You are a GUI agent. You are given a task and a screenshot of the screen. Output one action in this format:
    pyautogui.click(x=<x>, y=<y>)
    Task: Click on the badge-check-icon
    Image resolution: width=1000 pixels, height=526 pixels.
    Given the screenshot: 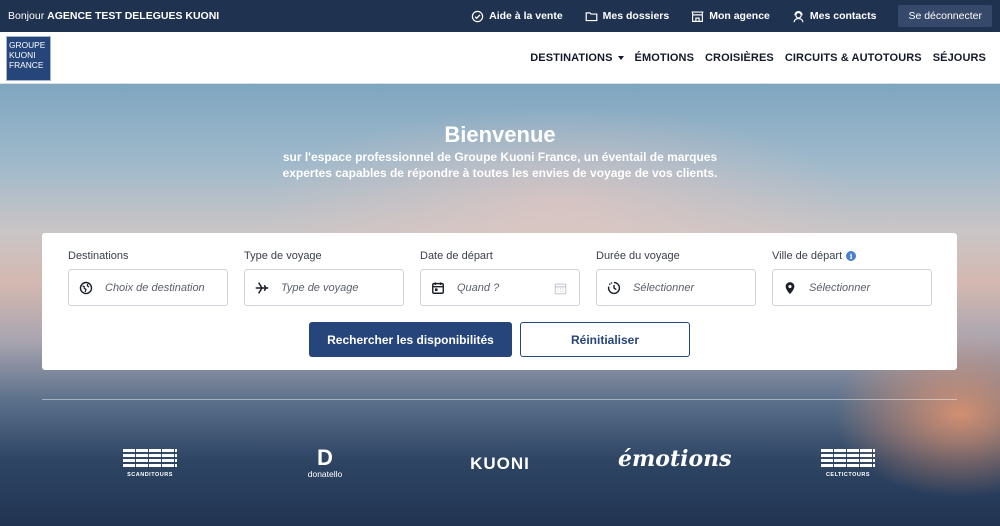 What is the action you would take?
    pyautogui.click(x=477, y=16)
    